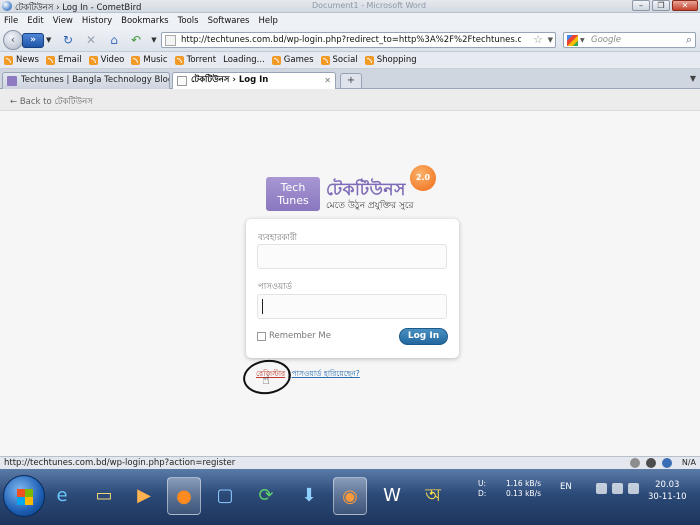 The height and width of the screenshot is (525, 700). I want to click on volume-icon, so click(633, 488).